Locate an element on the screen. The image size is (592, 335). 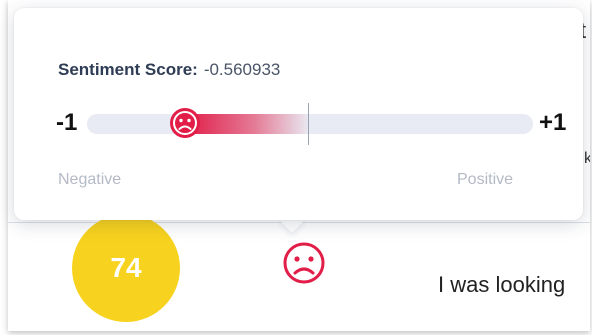
sentiment-track is located at coordinates (310, 124).